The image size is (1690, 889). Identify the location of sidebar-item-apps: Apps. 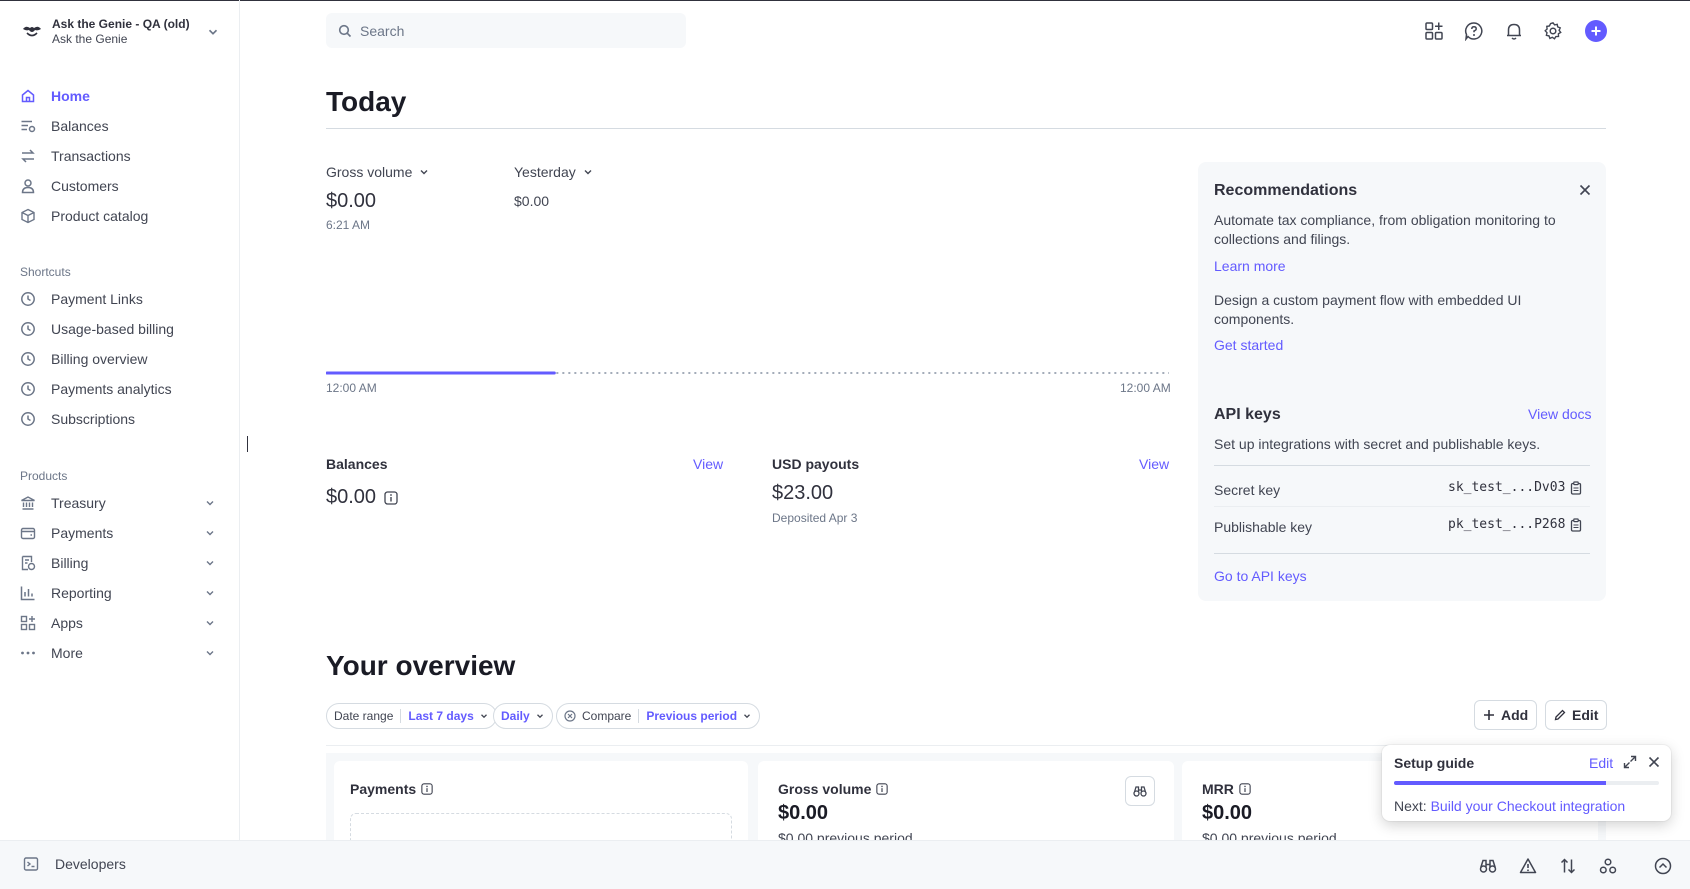
(120, 623).